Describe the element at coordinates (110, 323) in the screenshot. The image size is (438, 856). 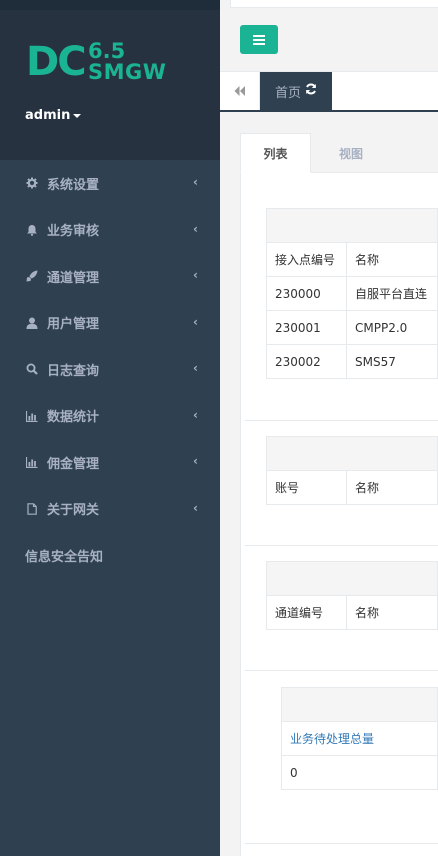
I see `sidebar-item-user-management: 用户管理 ‹` at that location.